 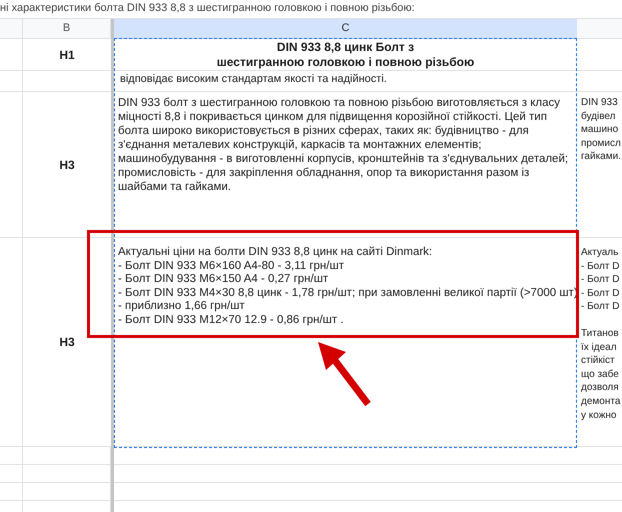 I want to click on column-header: B, so click(x=66, y=28).